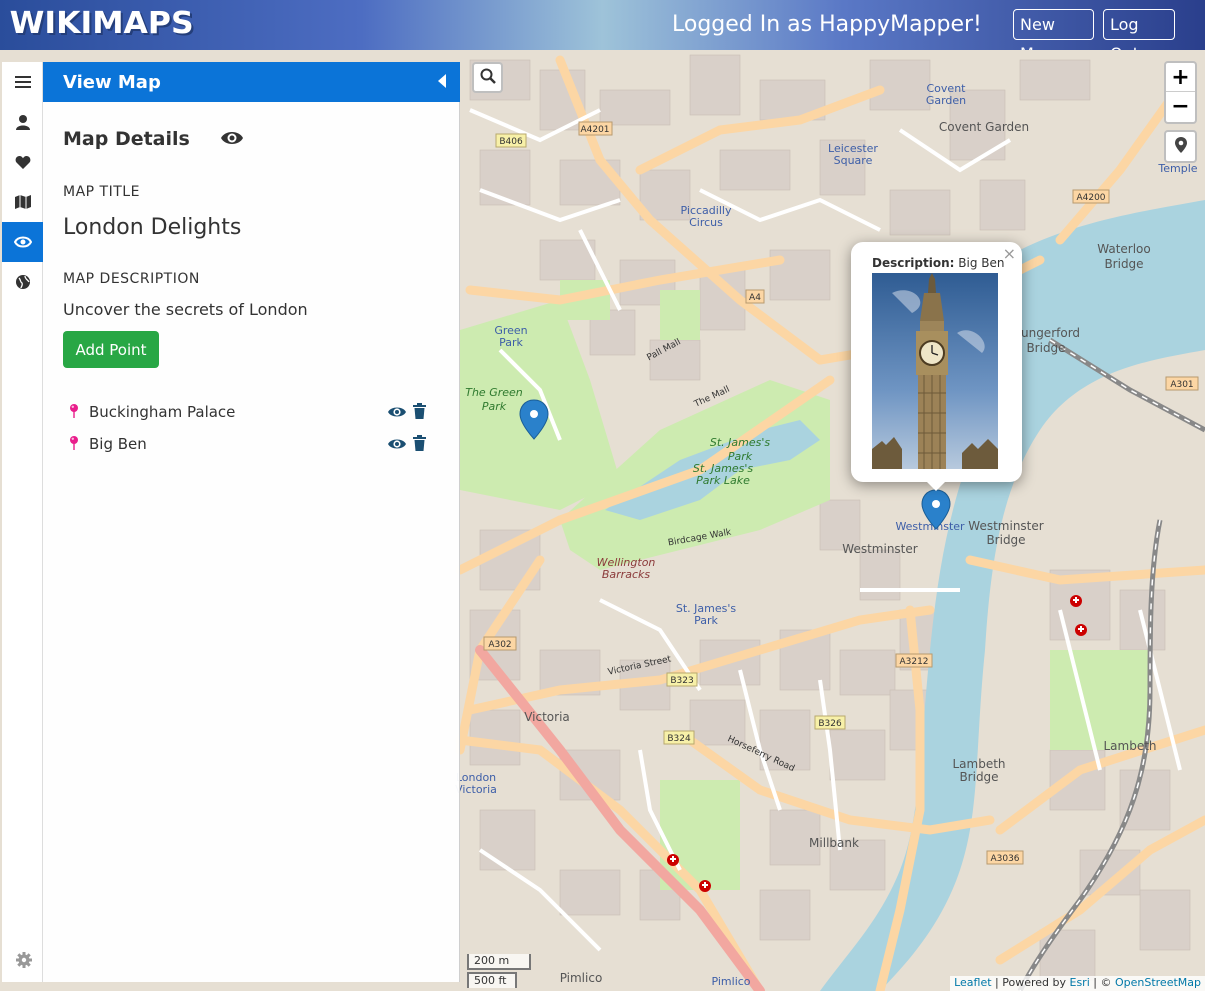  I want to click on label-lambeth-bridge-1: Lambeth, so click(978, 764).